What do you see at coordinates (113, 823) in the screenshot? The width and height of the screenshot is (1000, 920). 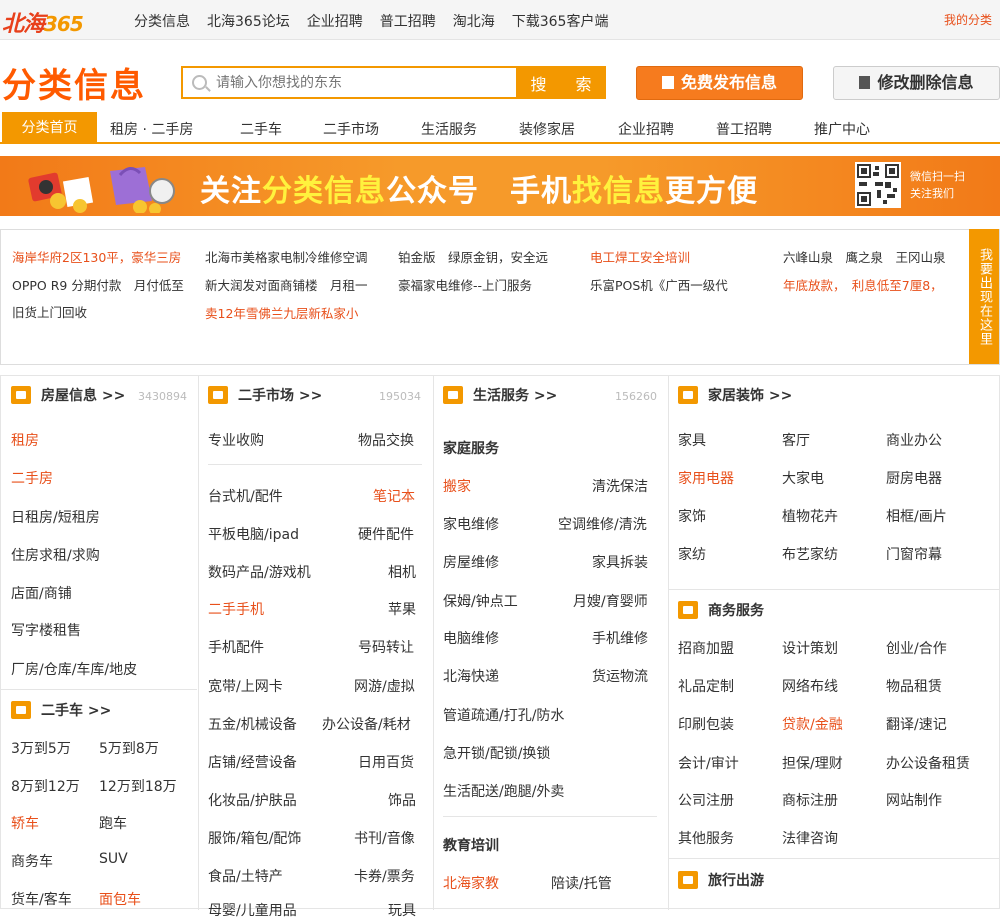 I see `category-link: 跑车` at bounding box center [113, 823].